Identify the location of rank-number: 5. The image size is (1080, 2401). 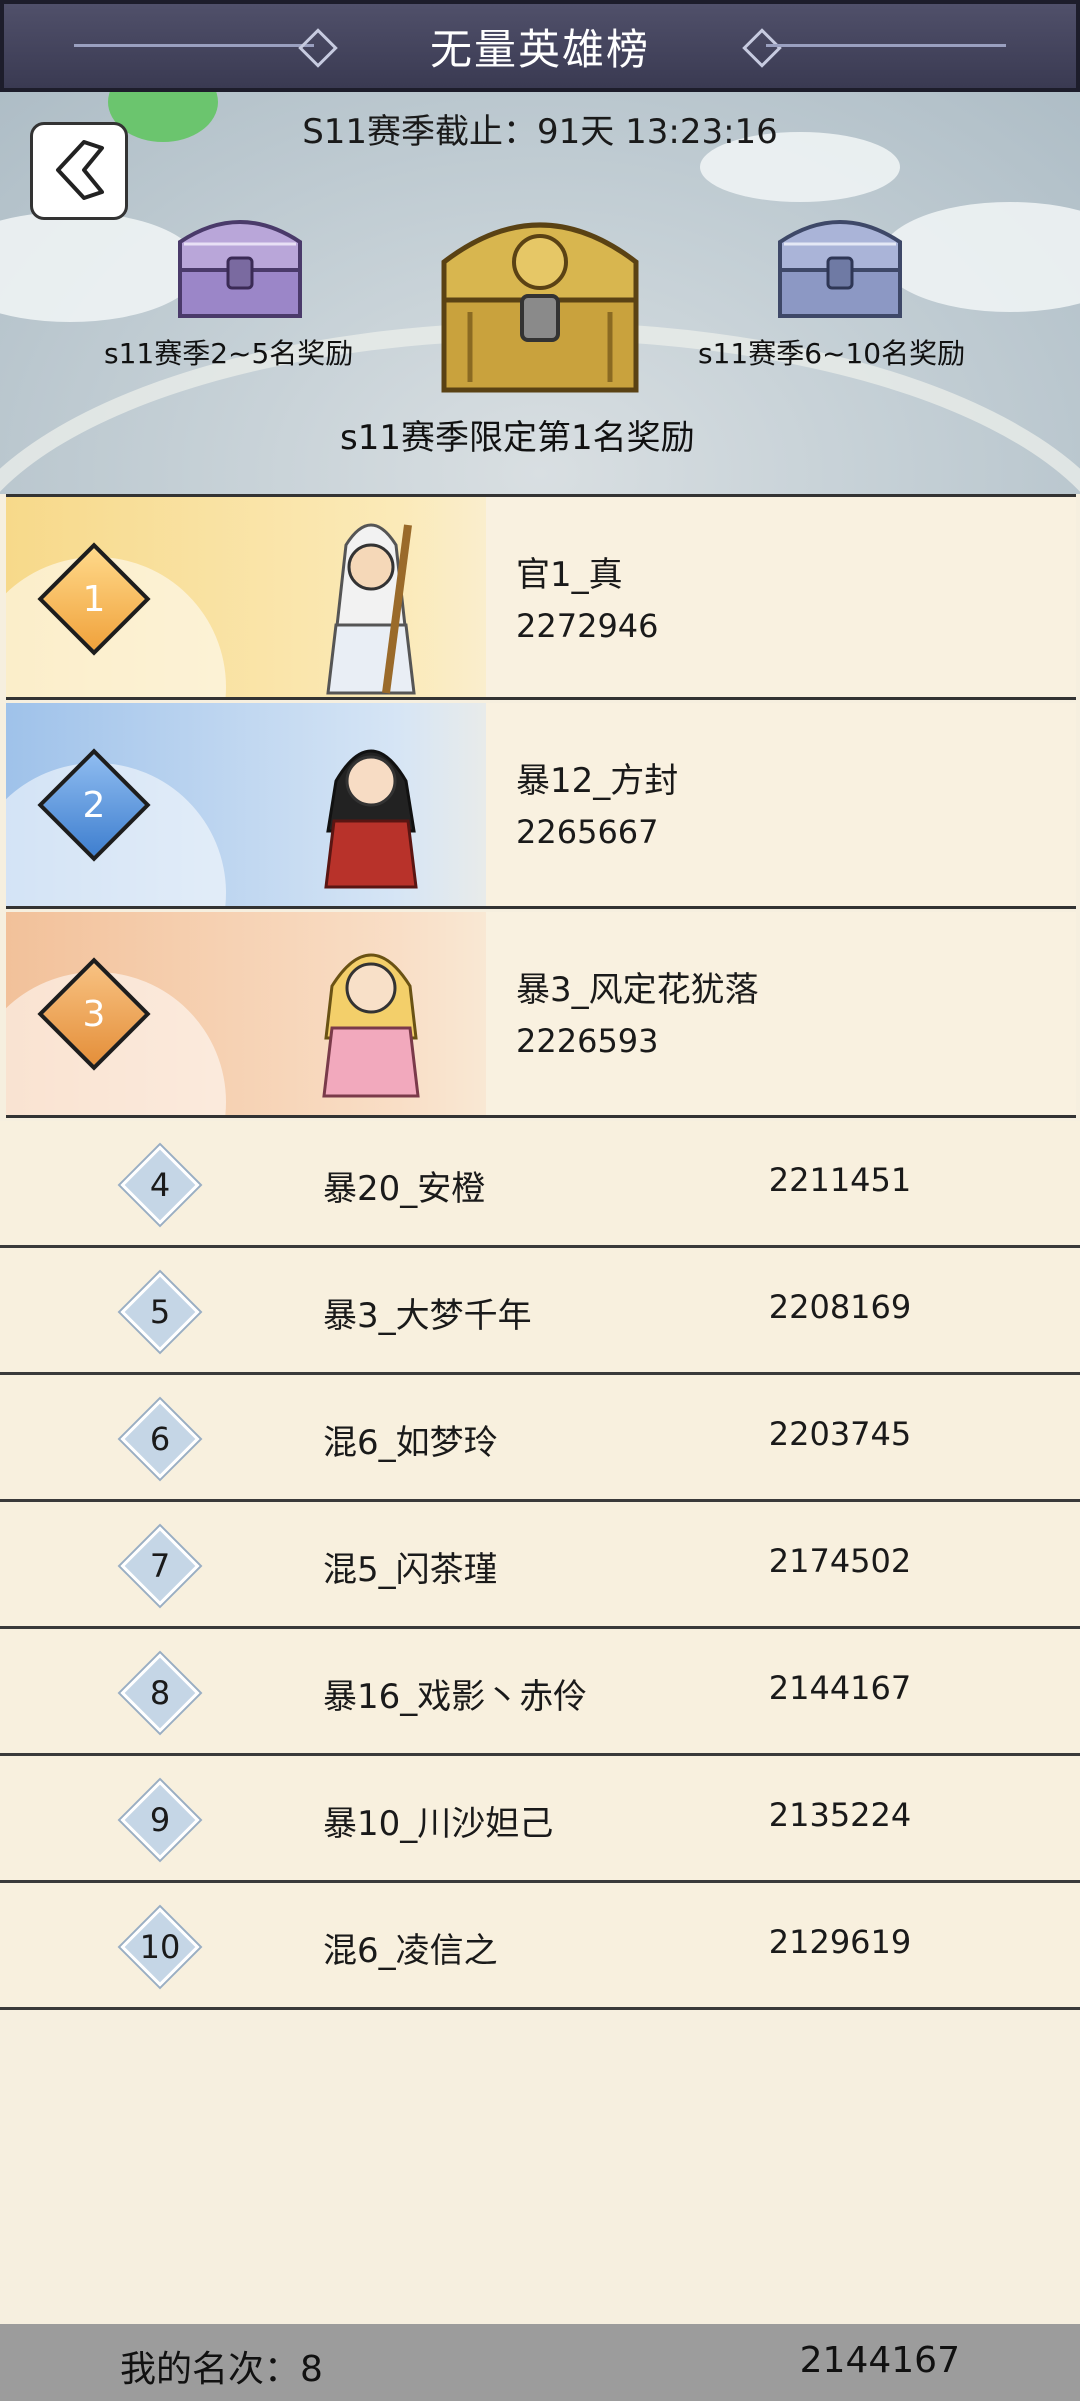
(160, 1312).